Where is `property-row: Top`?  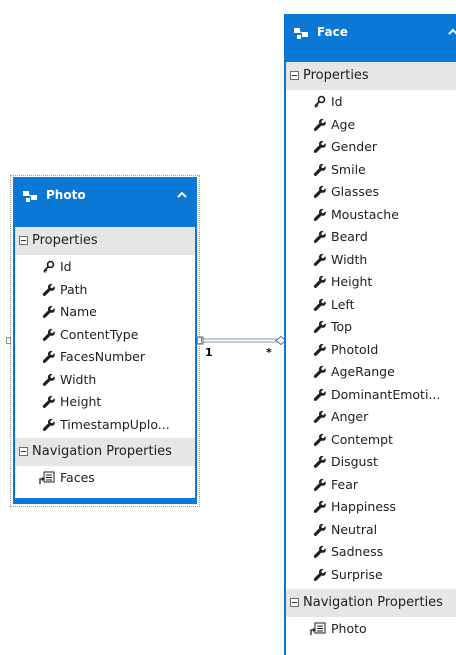
property-row: Top is located at coordinates (371, 327).